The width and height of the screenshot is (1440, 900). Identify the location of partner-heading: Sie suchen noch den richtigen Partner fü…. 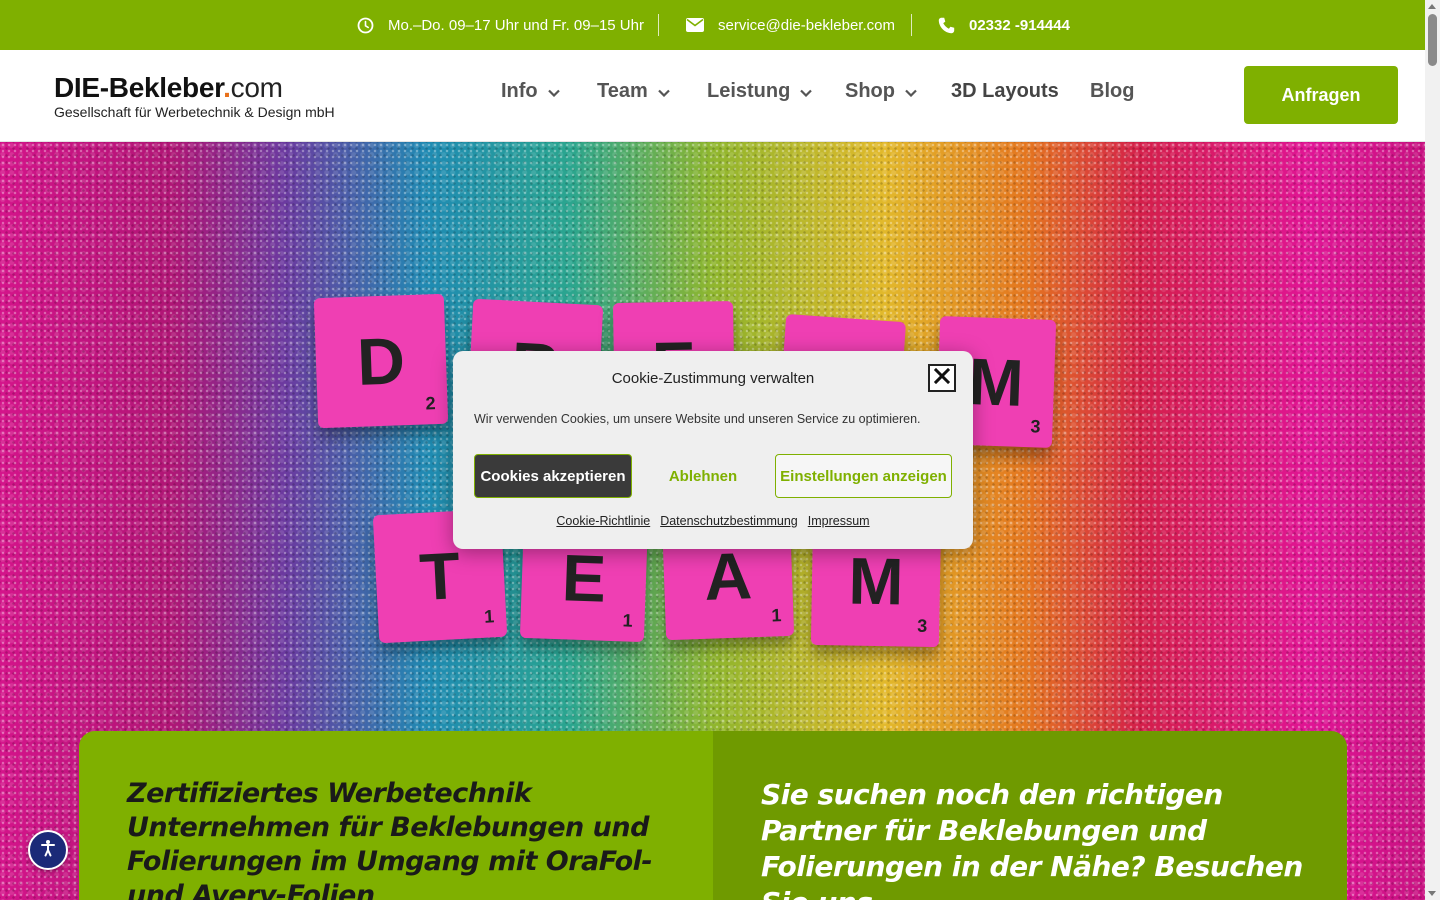
(1032, 839).